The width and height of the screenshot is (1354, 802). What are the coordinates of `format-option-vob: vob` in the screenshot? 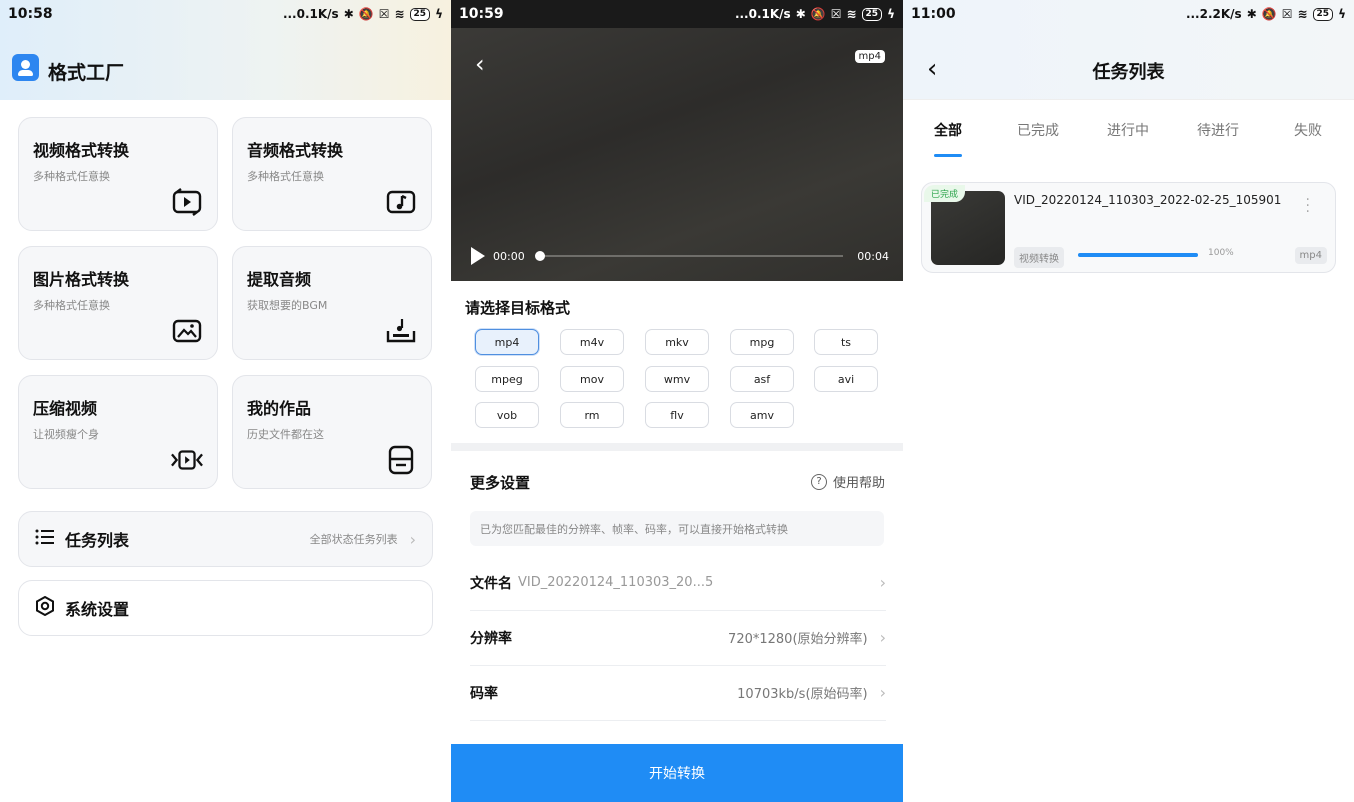 It's located at (507, 415).